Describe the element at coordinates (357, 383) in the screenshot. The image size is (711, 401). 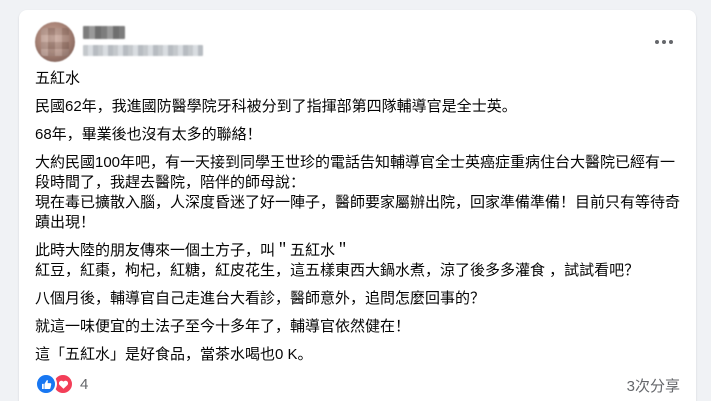
I see `post-footer: 4 3次分享` at that location.